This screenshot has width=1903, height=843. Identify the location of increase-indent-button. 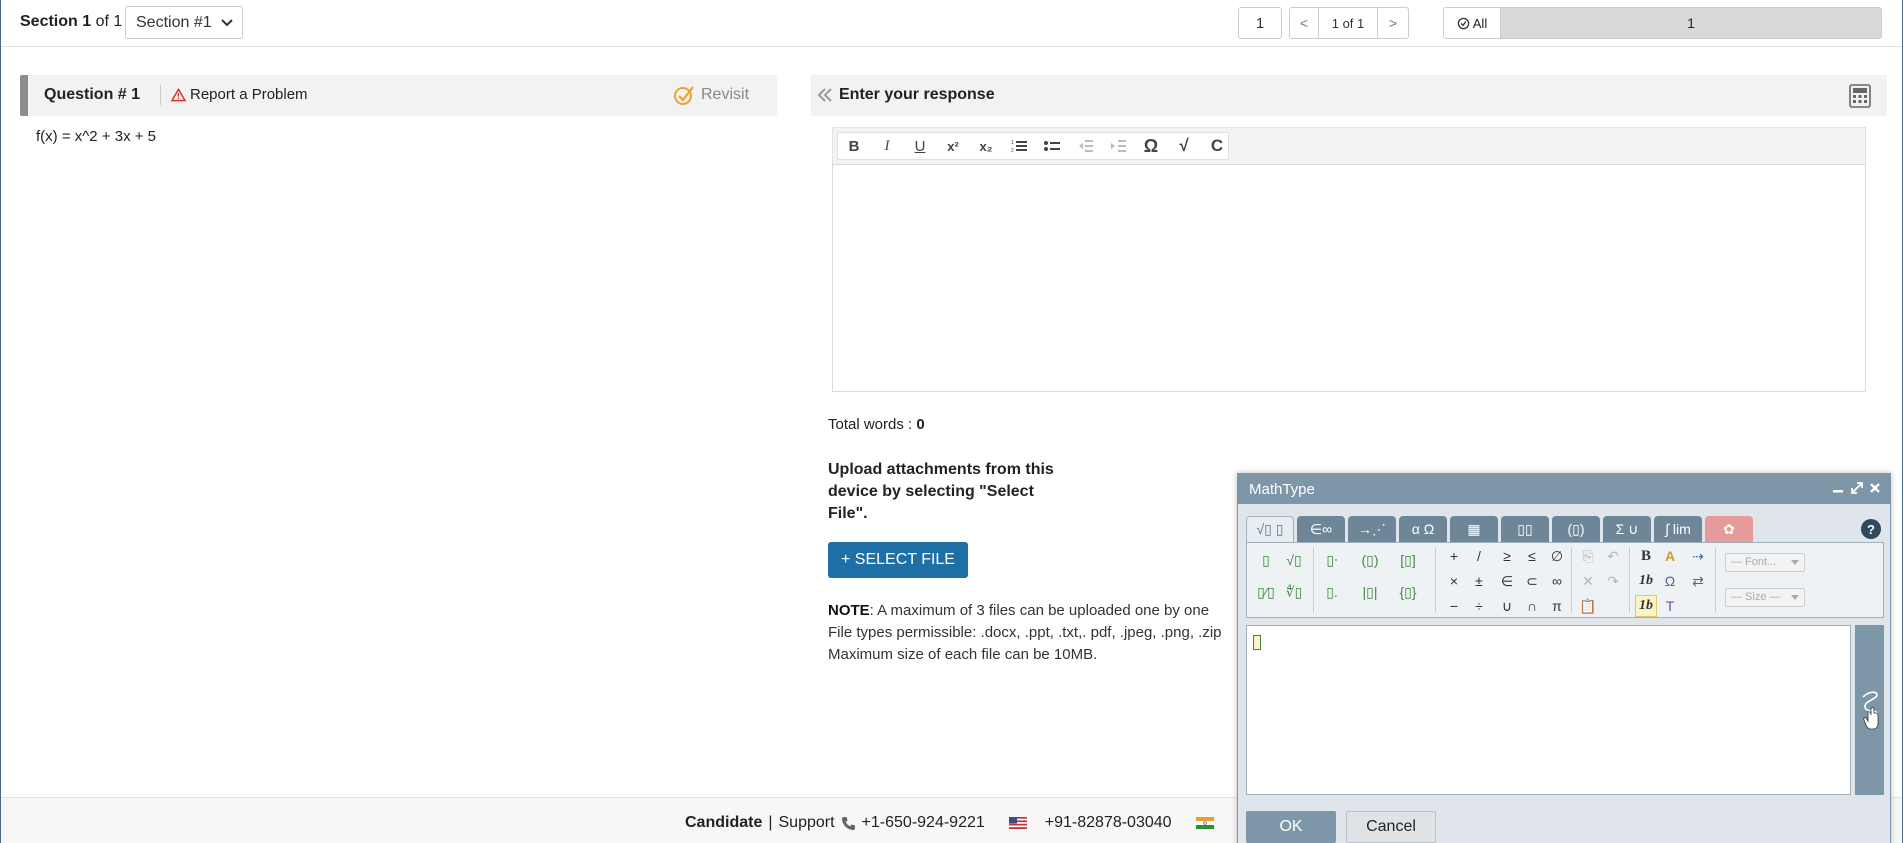
(1118, 146).